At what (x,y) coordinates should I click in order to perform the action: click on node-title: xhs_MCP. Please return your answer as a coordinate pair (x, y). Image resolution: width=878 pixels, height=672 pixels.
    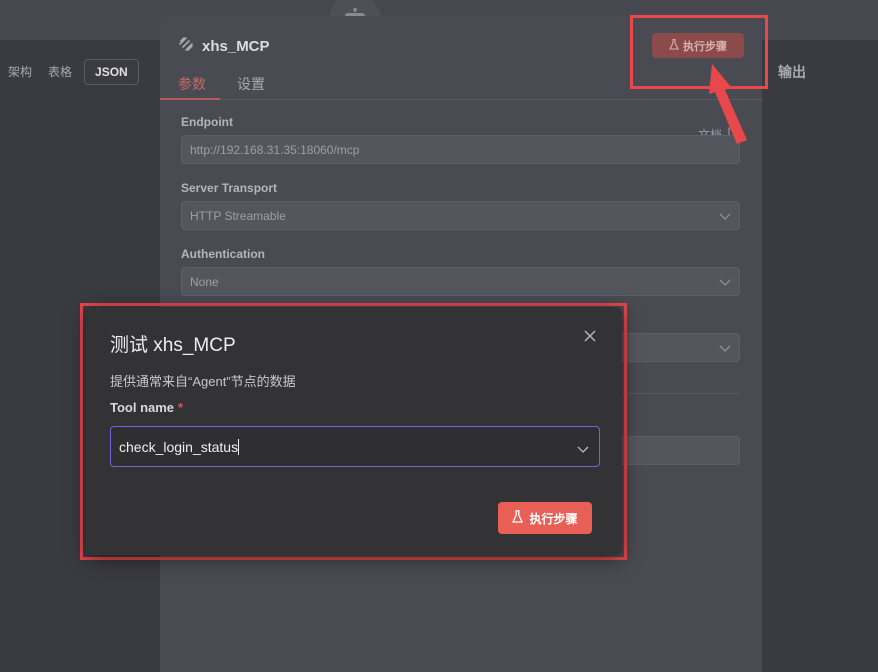
    Looking at the image, I should click on (224, 46).